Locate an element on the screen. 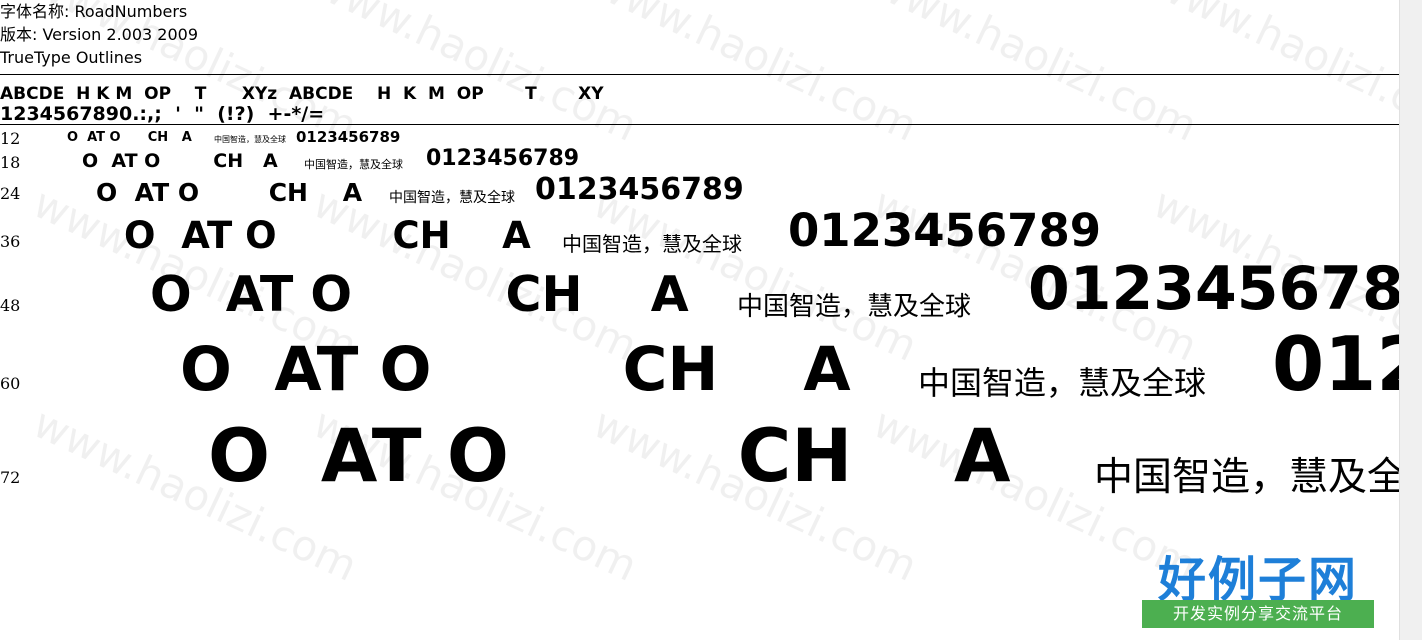 This screenshot has width=1422, height=640. font-version-label: 版本: Version 2.003 2009 is located at coordinates (99, 34).